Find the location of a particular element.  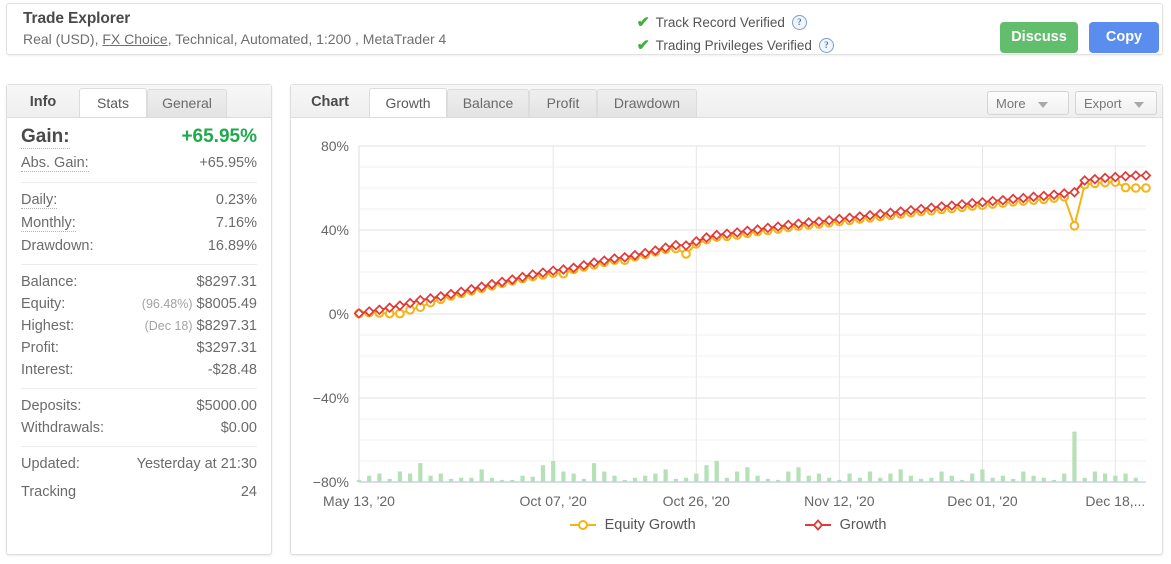

stat-label-balance: Balance: is located at coordinates (49, 282).